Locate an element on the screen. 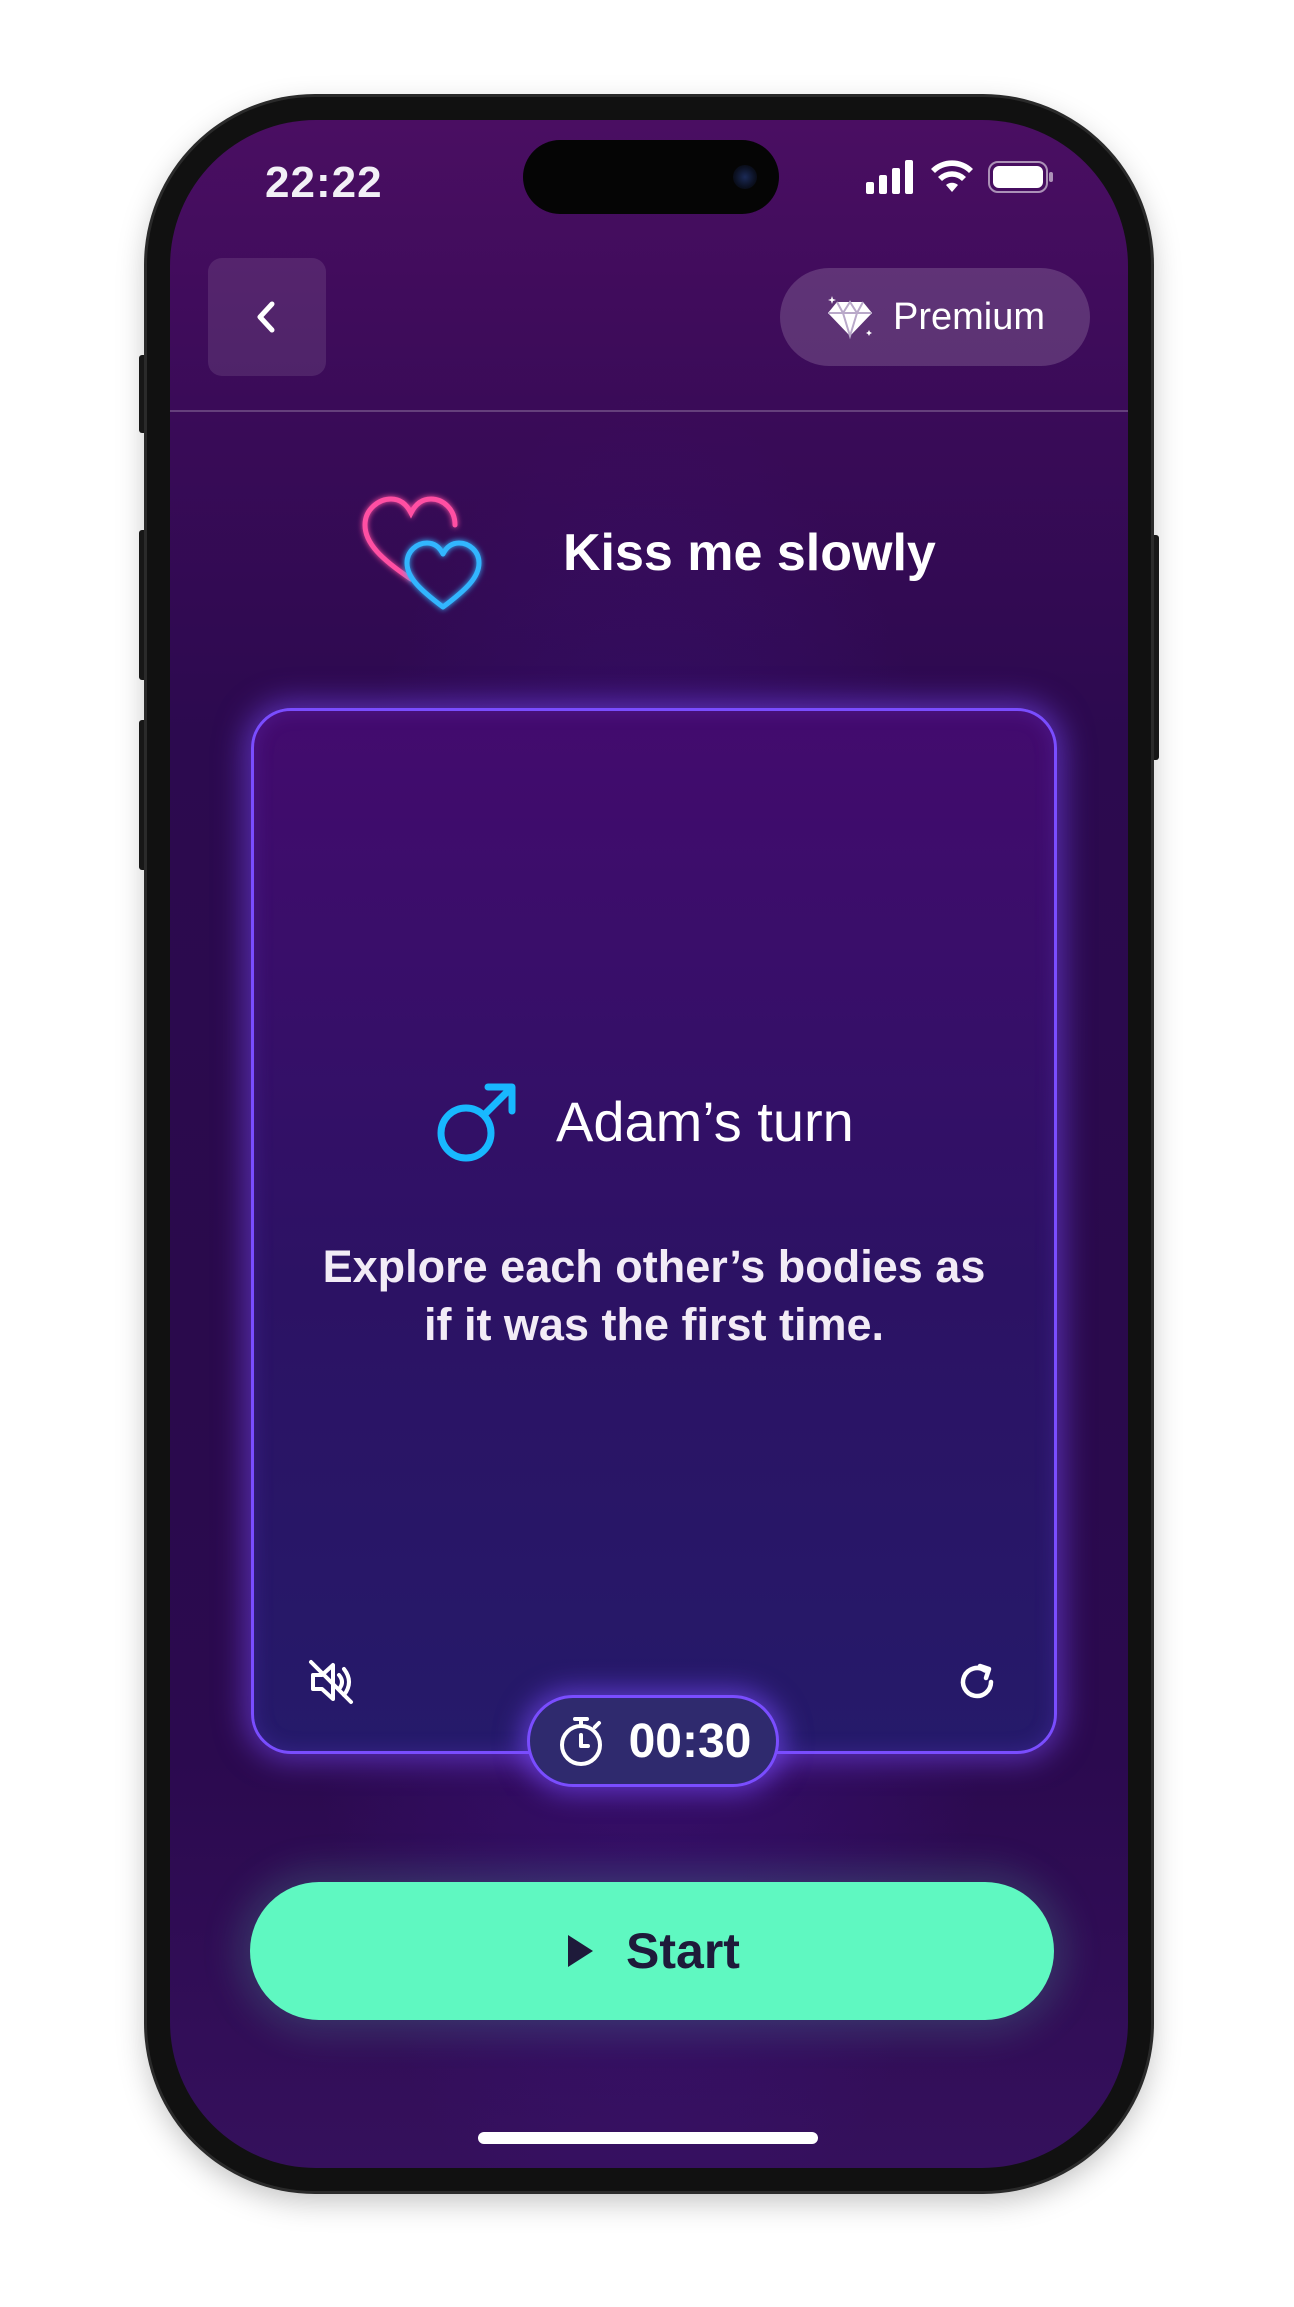  hearts-icon is located at coordinates (422, 553).